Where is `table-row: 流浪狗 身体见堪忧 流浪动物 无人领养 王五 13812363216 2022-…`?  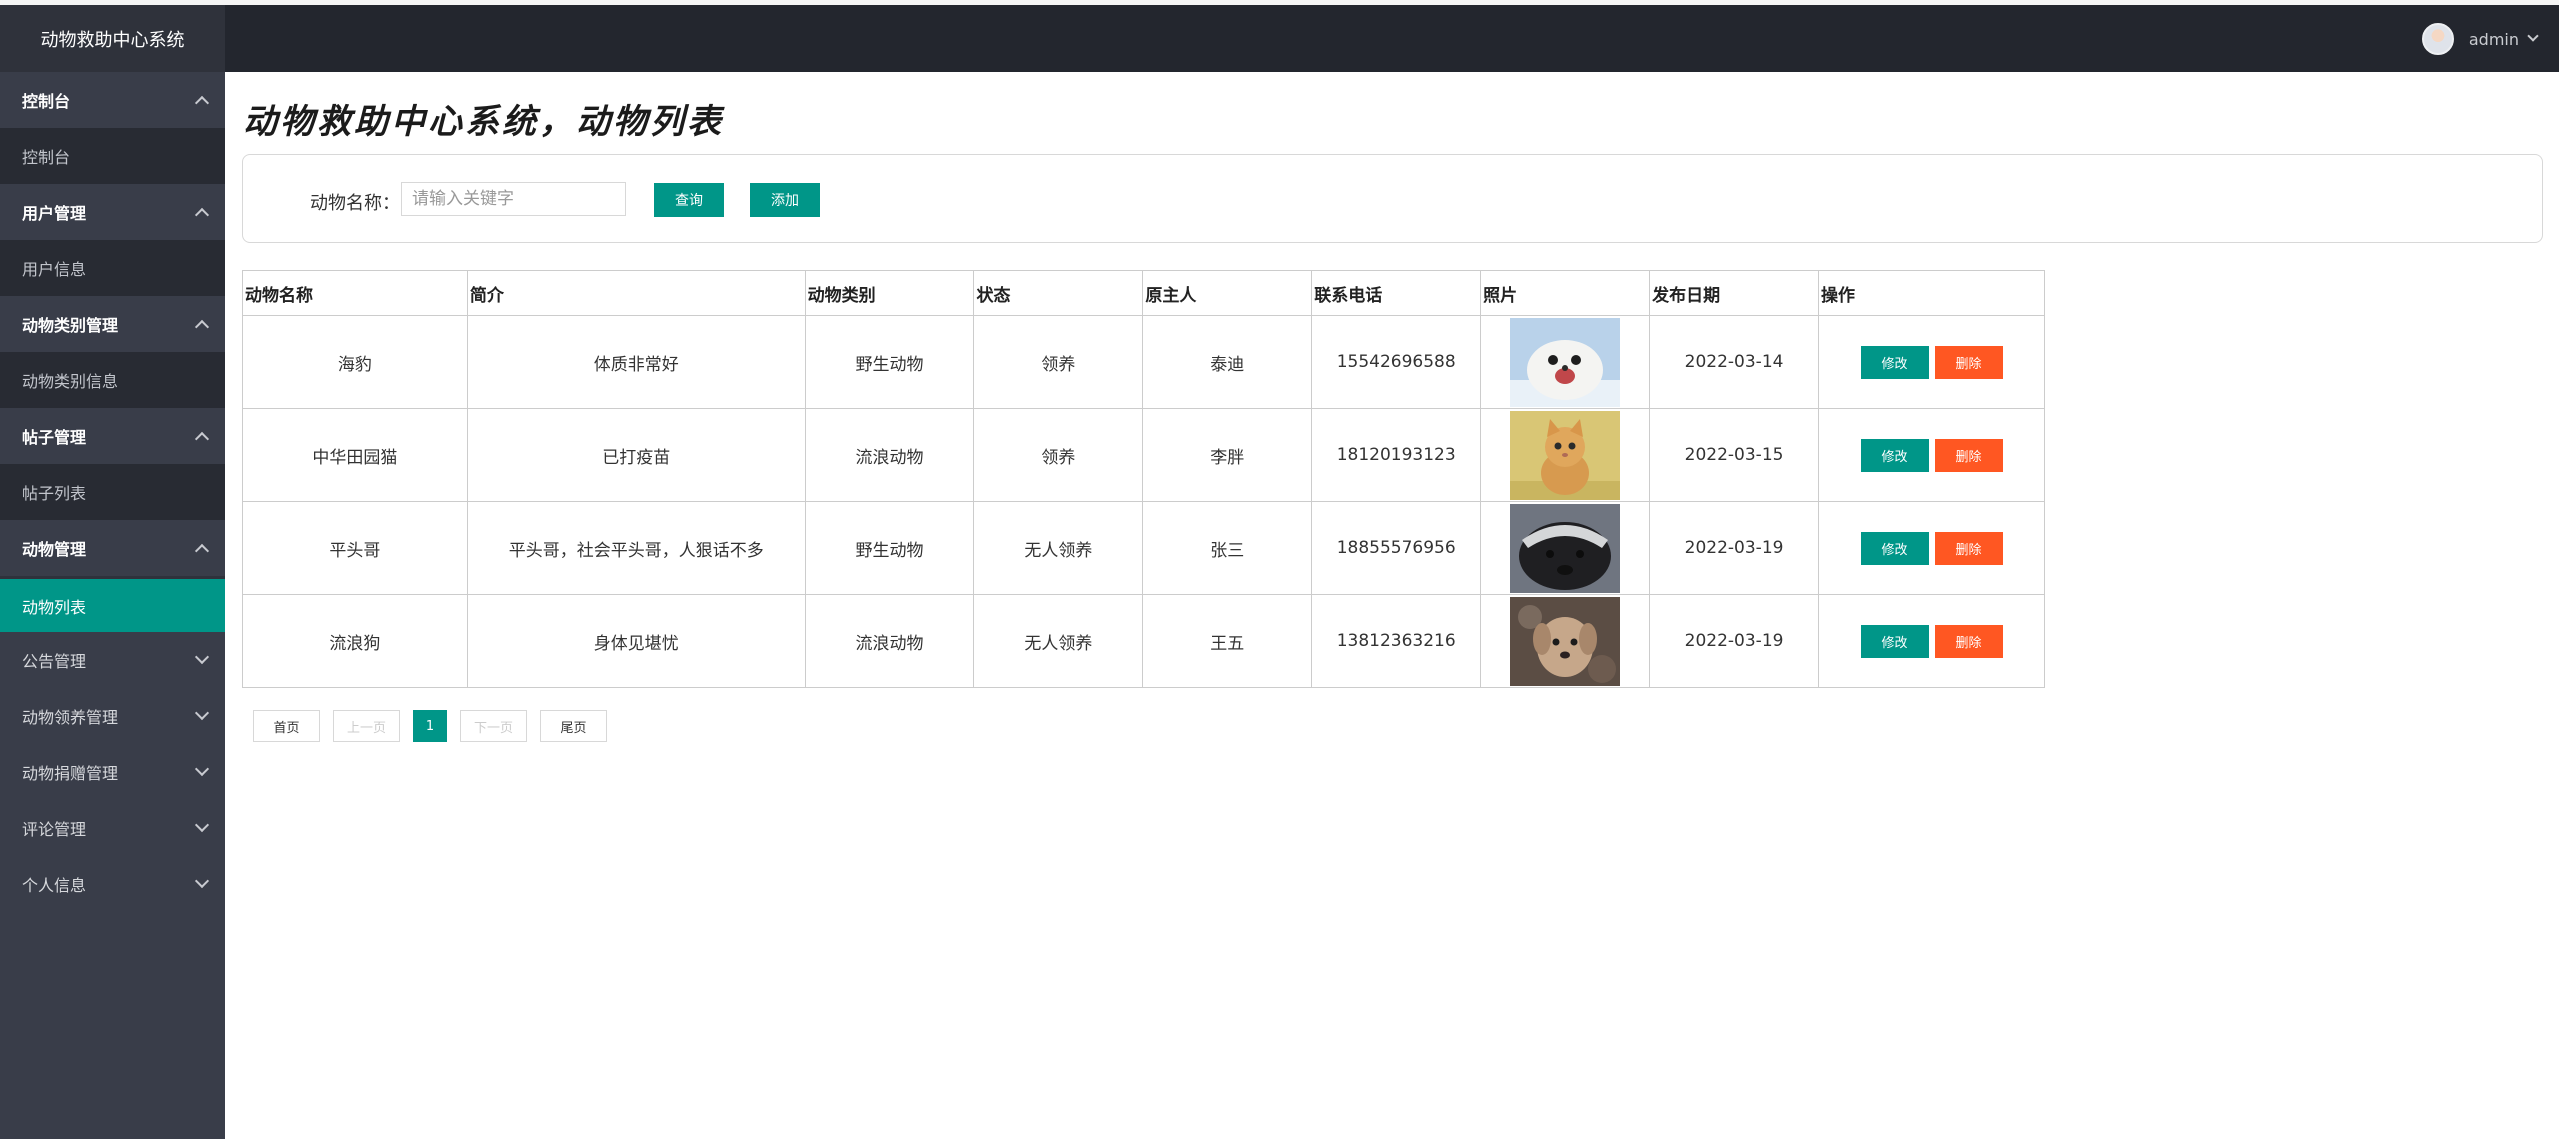
table-row: 流浪狗 身体见堪忧 流浪动物 无人领养 王五 13812363216 2022-… is located at coordinates (1143, 641).